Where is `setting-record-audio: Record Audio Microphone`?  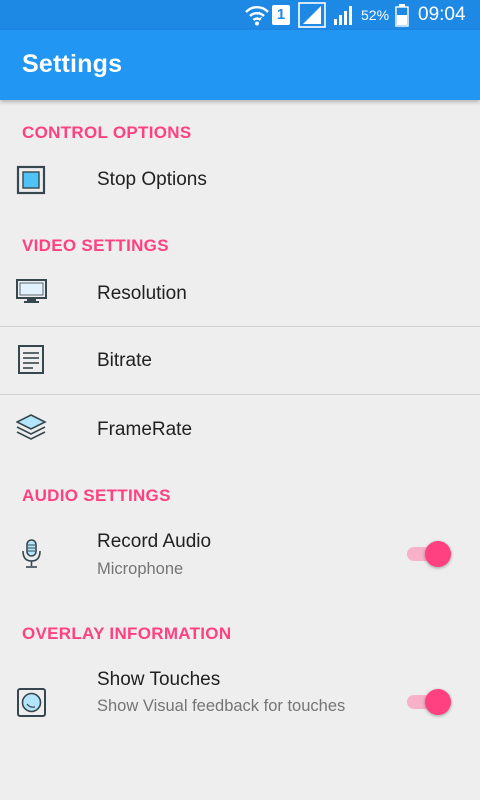
setting-record-audio: Record Audio Microphone is located at coordinates (240, 556).